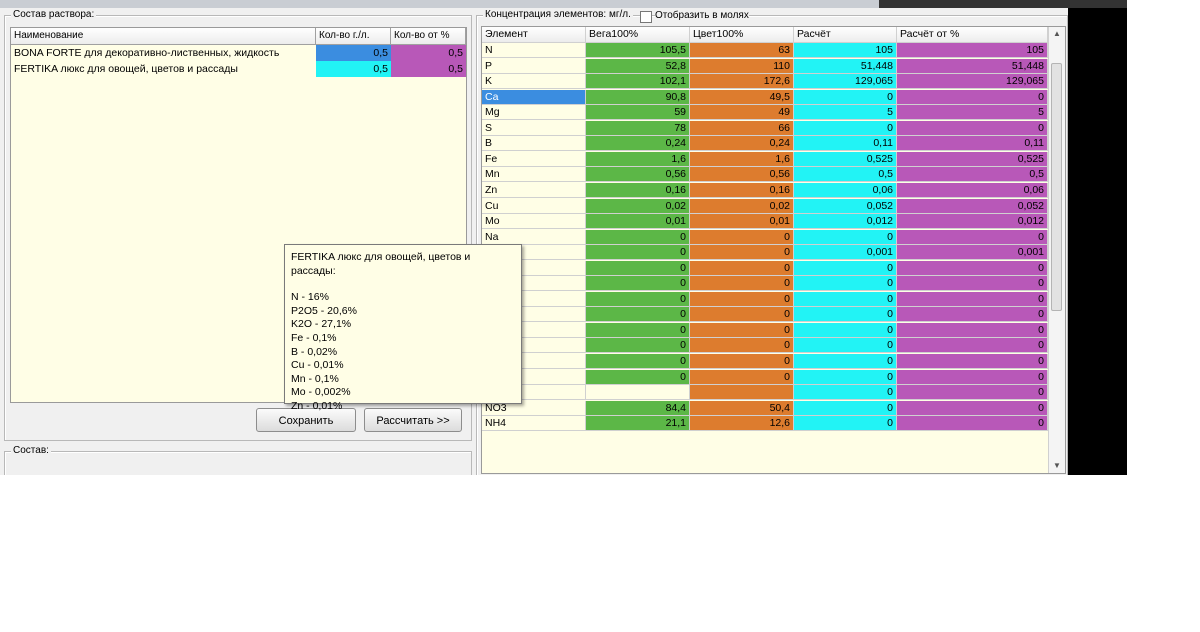 This screenshot has height=632, width=1200. I want to click on vega-cell: 0,56, so click(638, 175).